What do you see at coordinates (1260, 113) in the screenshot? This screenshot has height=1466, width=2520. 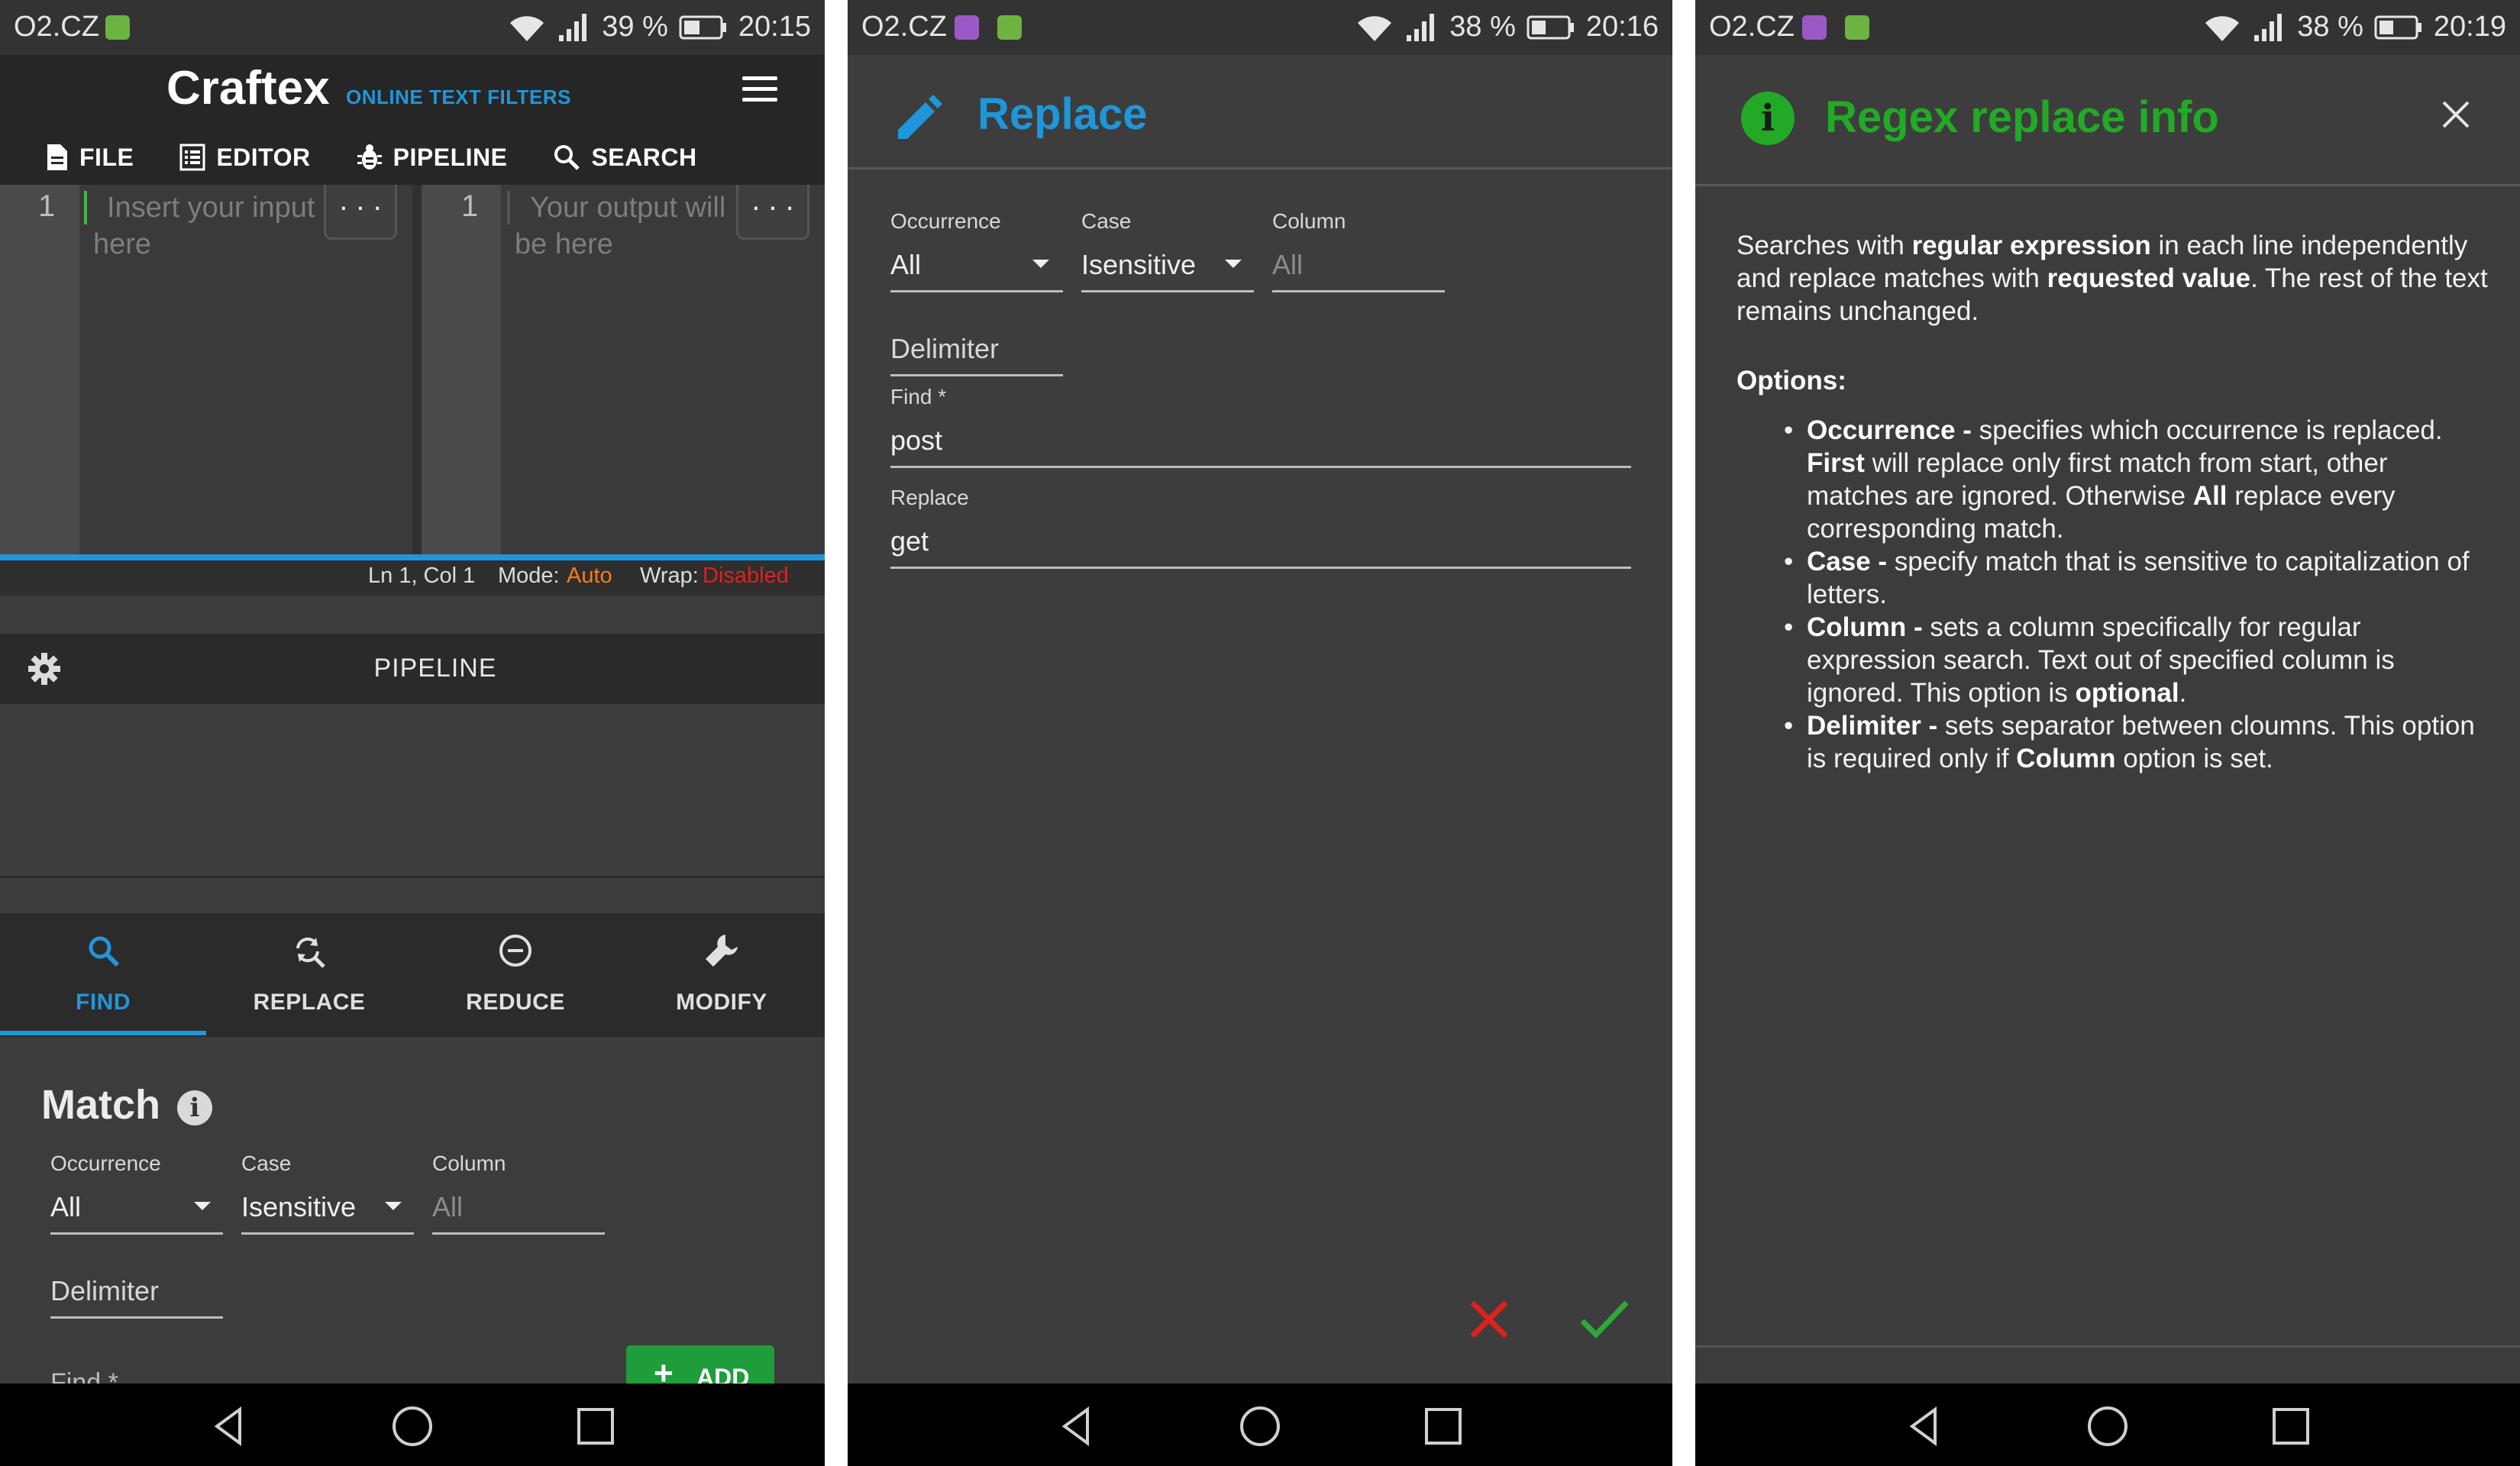 I see `dialog-header: Replace` at bounding box center [1260, 113].